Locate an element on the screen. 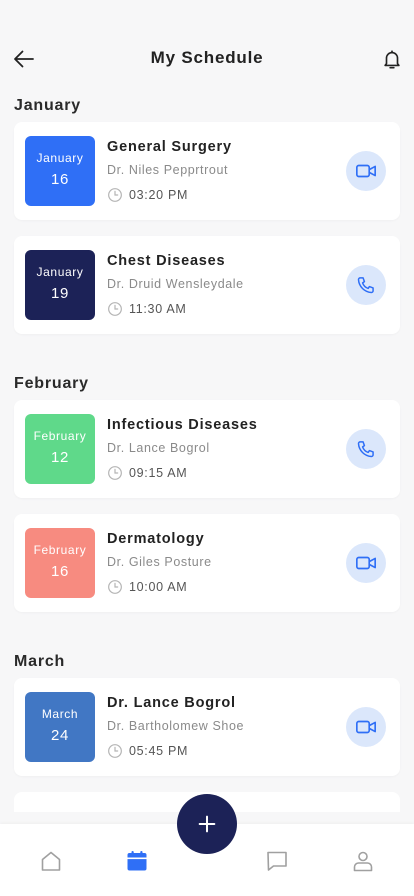  date-day: 19 is located at coordinates (60, 293).